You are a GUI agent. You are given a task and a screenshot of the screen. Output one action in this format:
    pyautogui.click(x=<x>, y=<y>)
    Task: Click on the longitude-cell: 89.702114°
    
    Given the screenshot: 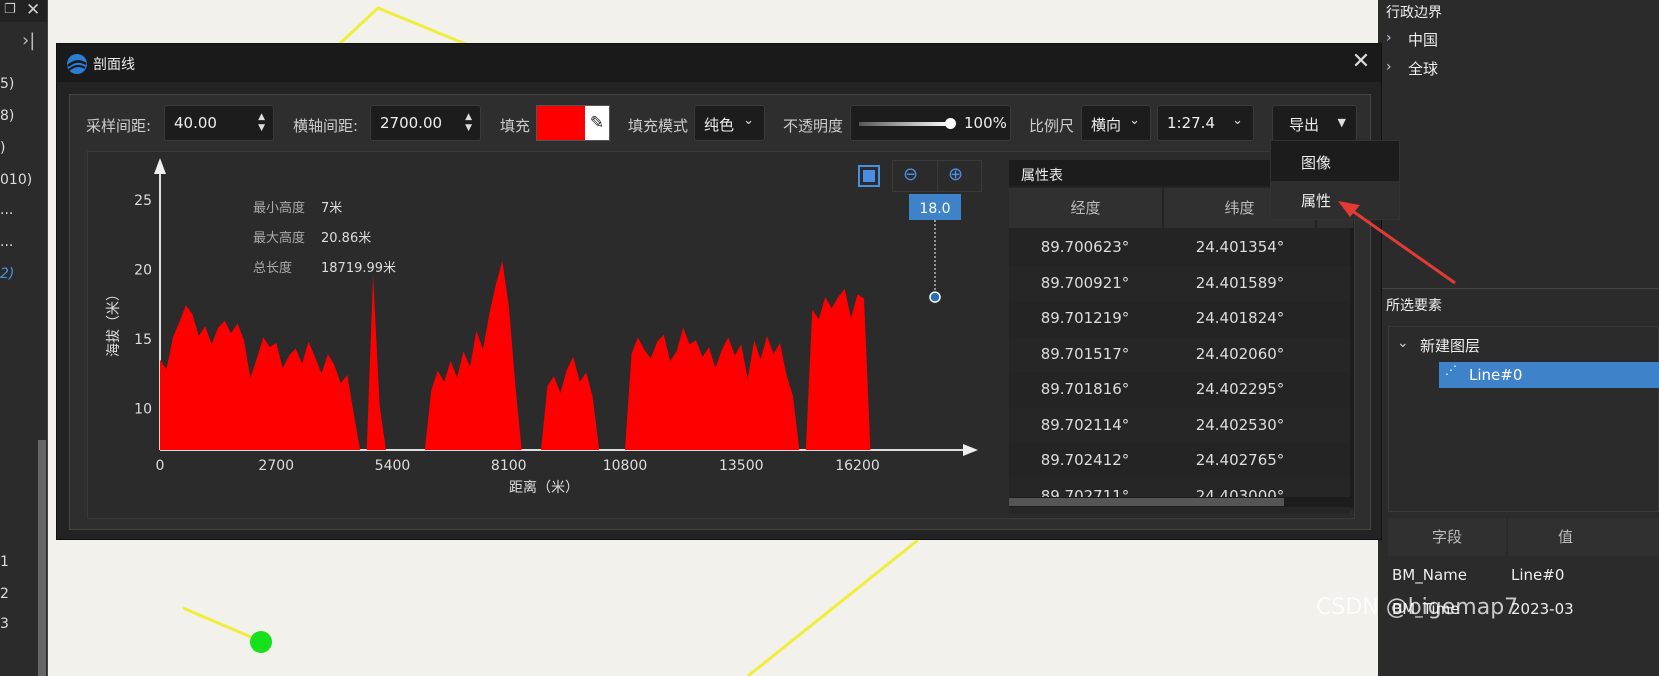 What is the action you would take?
    pyautogui.click(x=1085, y=424)
    